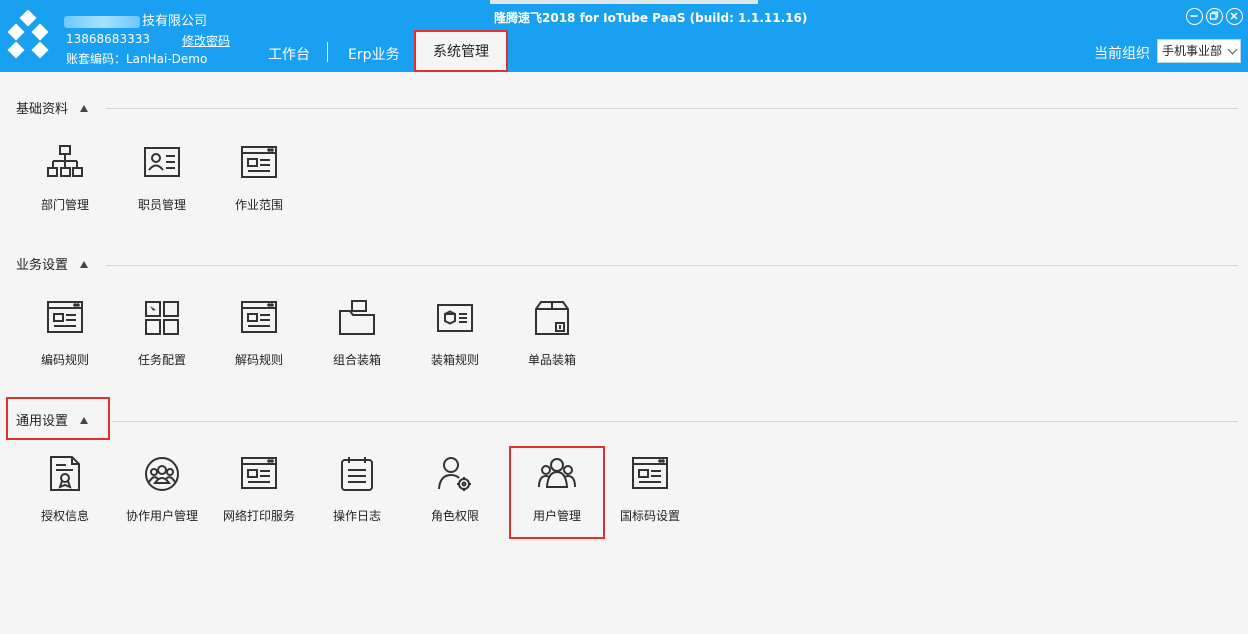 The width and height of the screenshot is (1248, 634). I want to click on tile-collab-user-management: 协作用户管理, so click(162, 495).